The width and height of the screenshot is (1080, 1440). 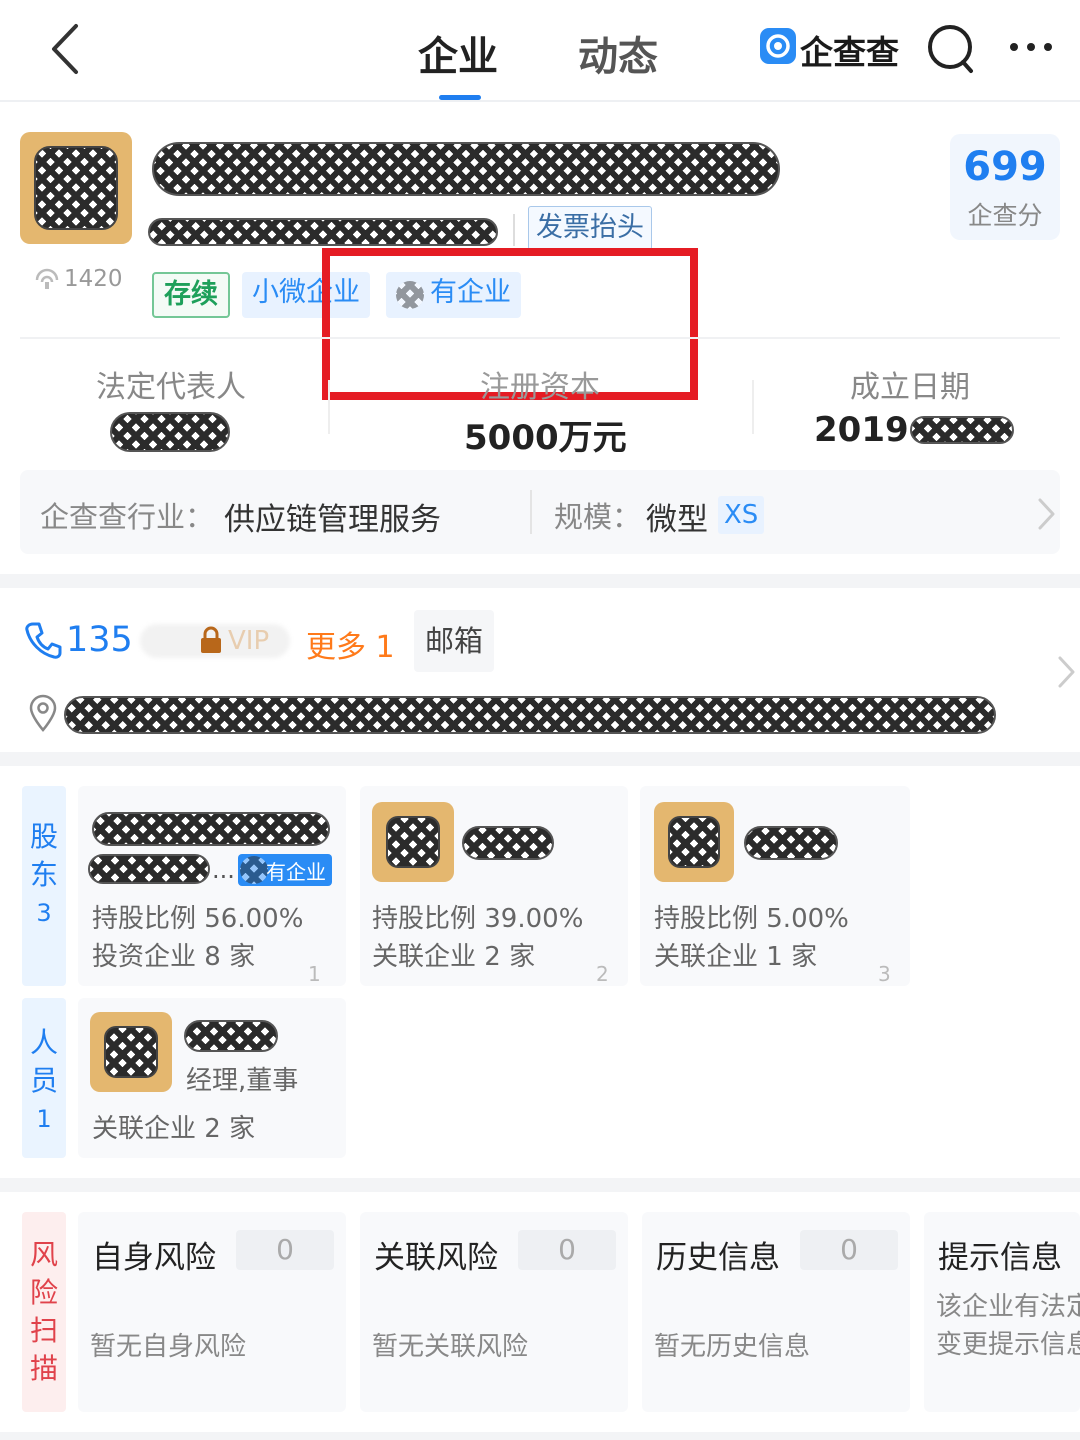 I want to click on staff-1-name-redacted, so click(x=231, y=1036).